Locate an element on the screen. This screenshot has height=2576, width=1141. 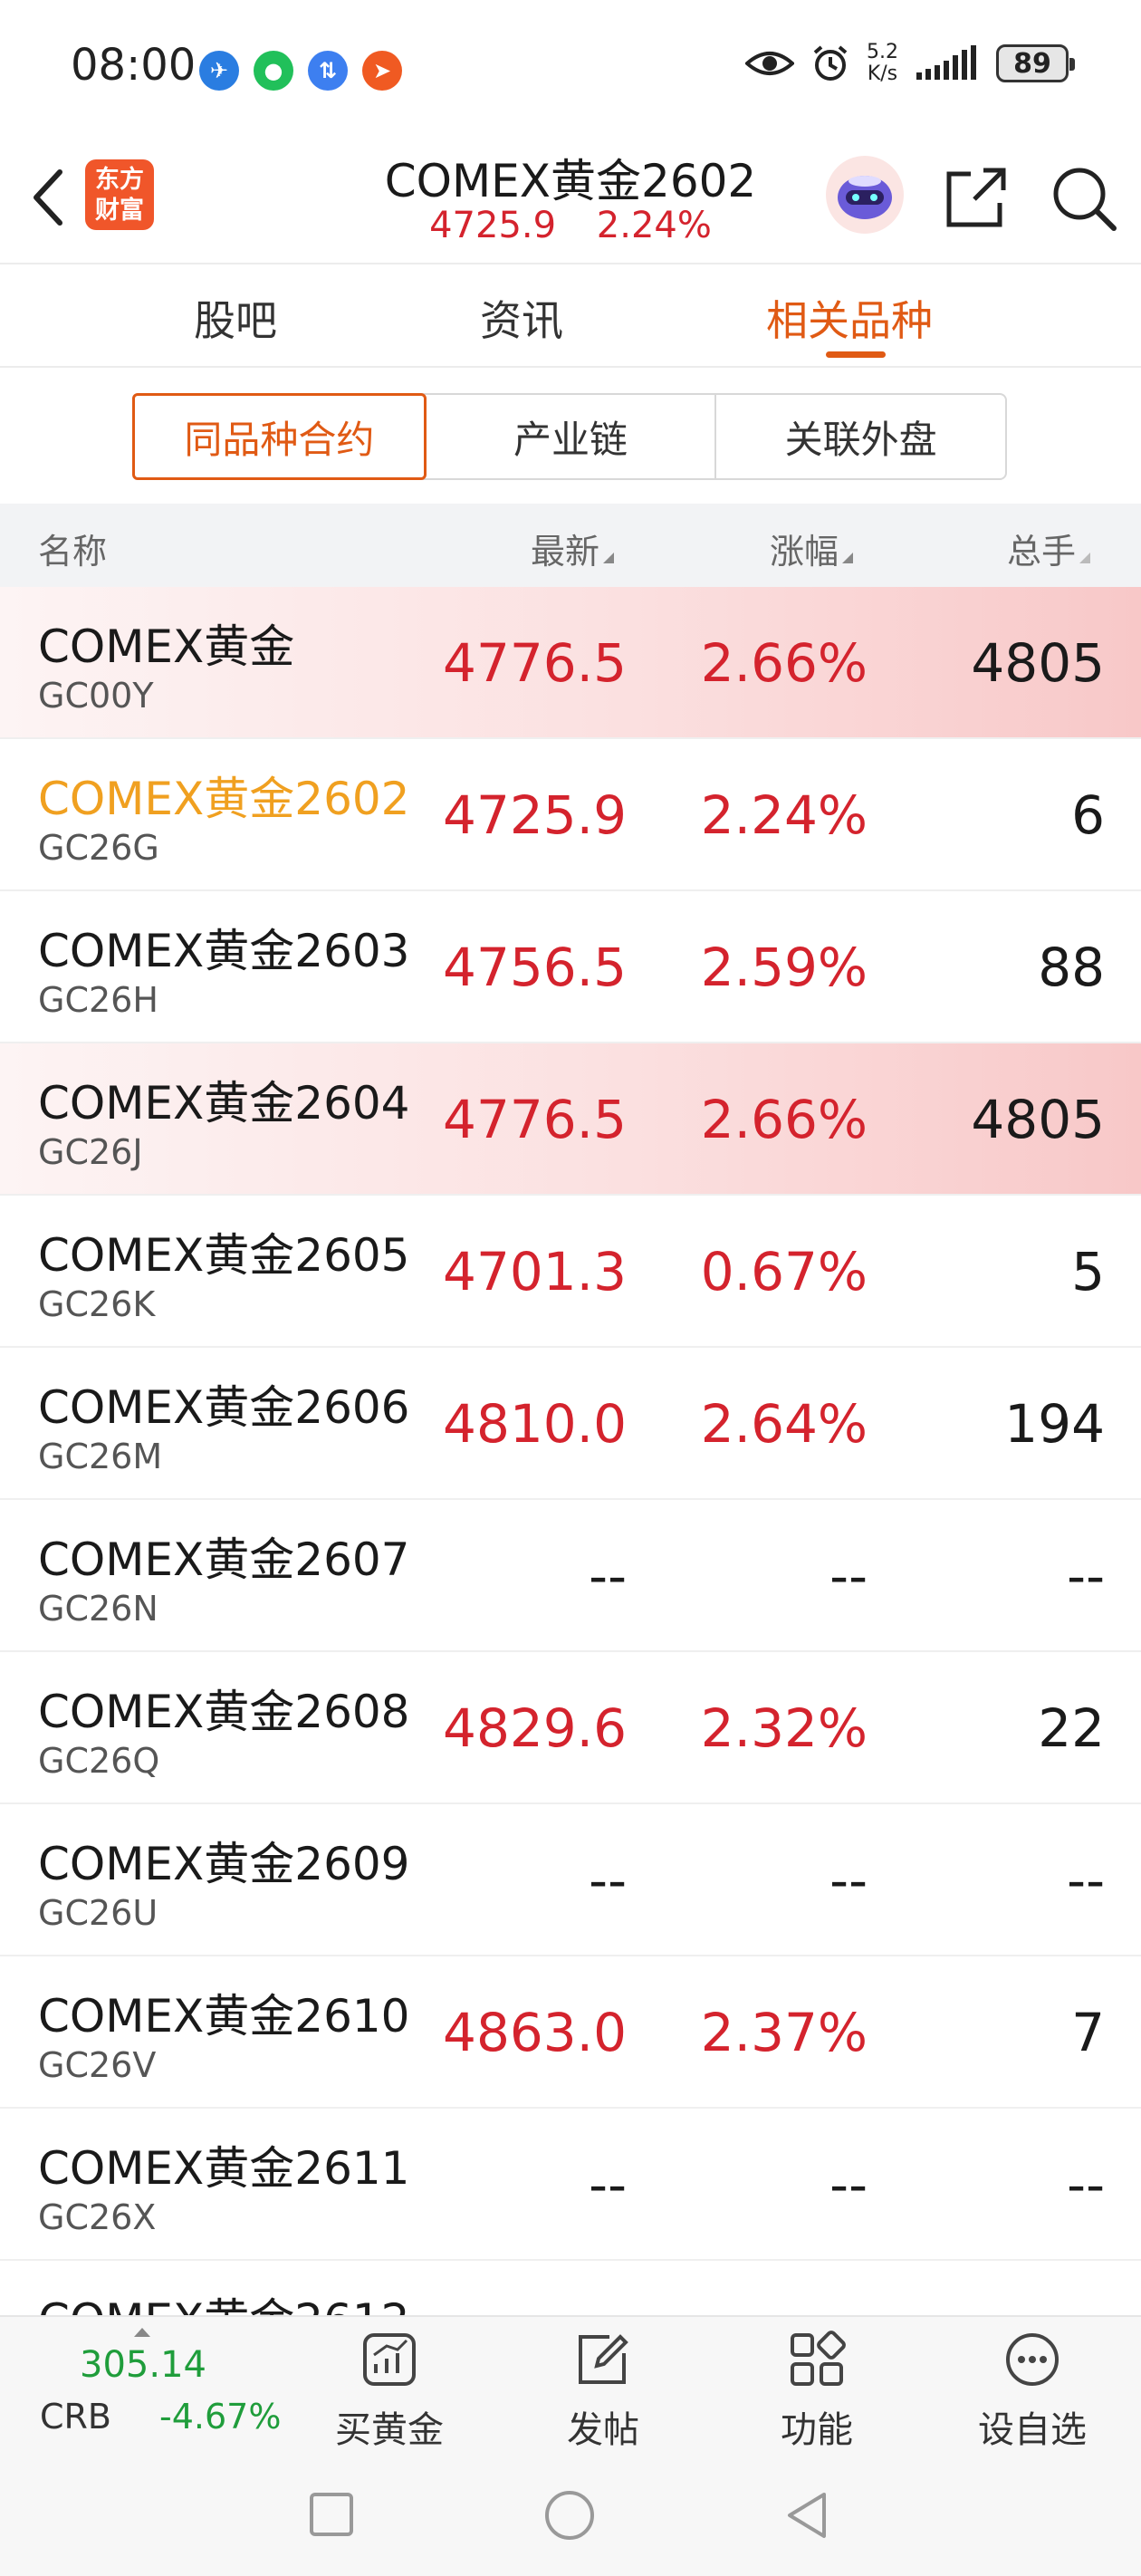
crb-value: 305.14 is located at coordinates (143, 2365).